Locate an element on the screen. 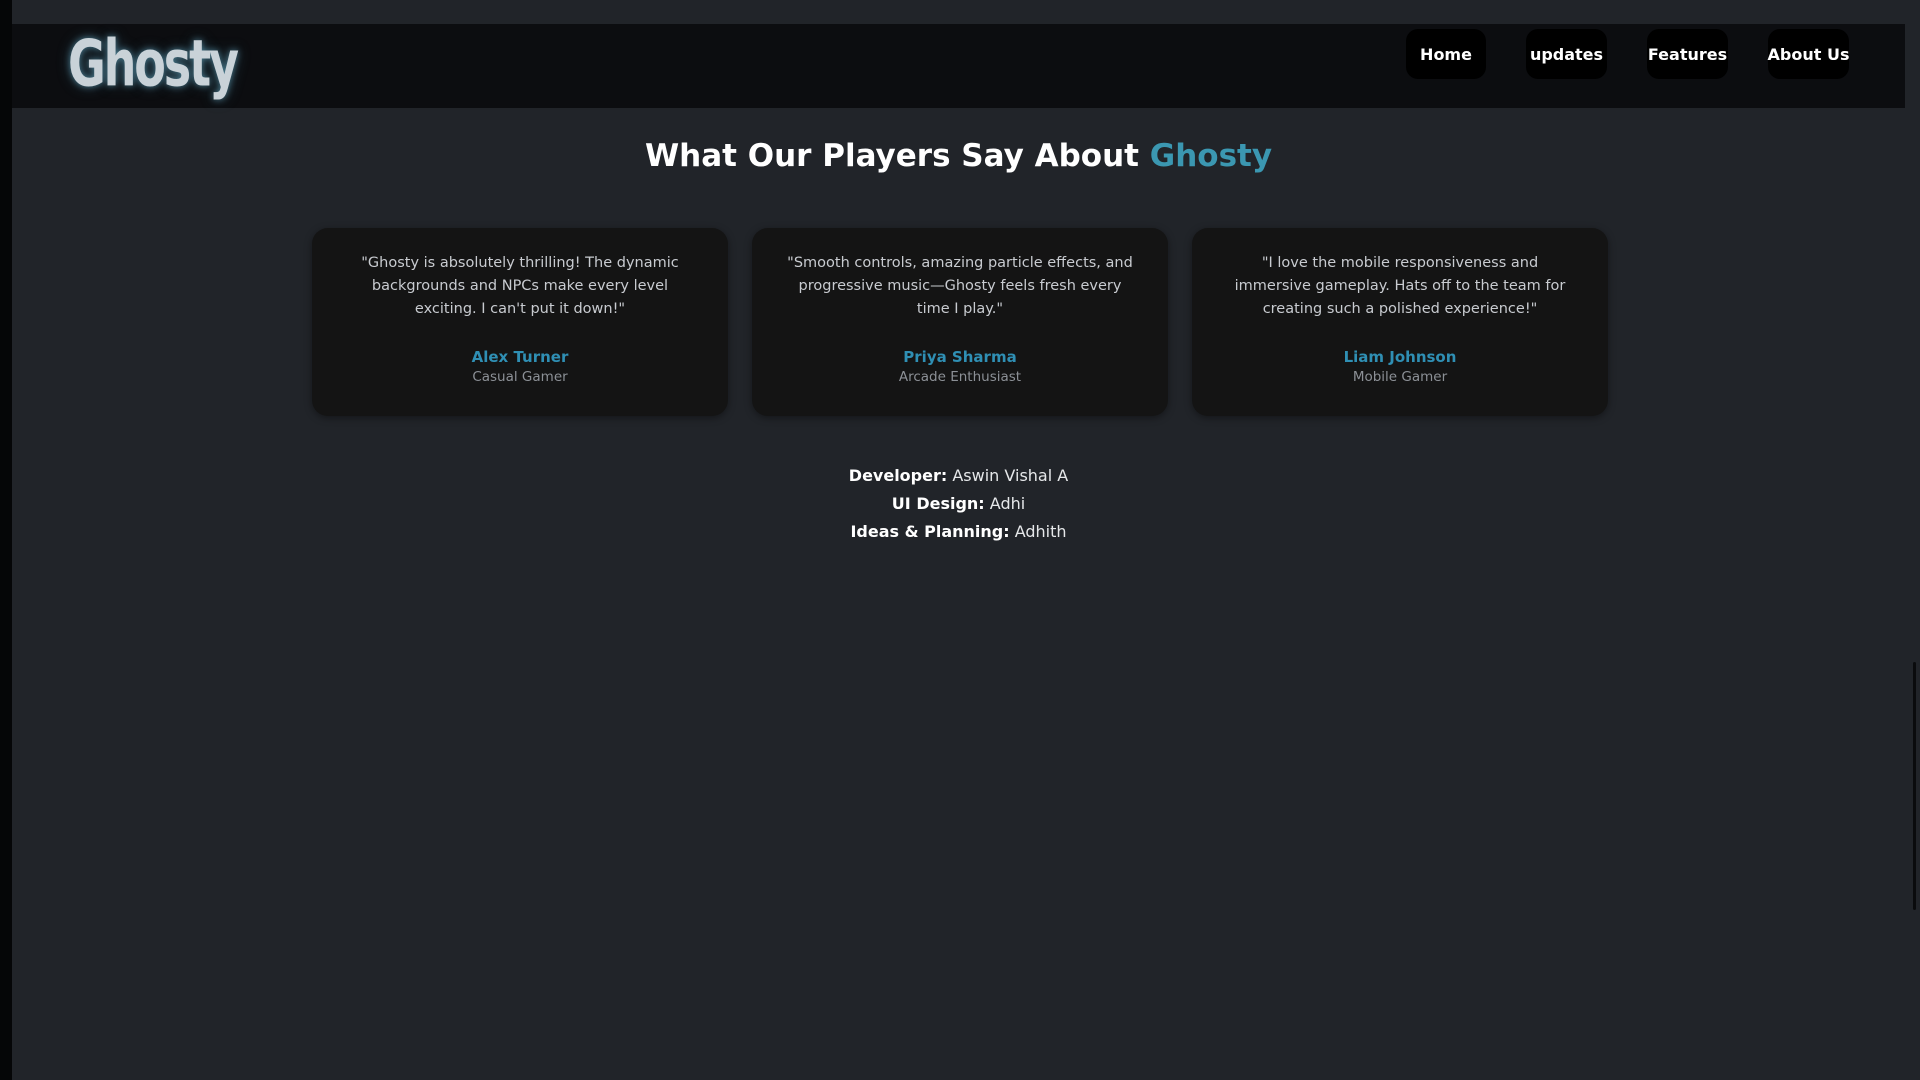 This screenshot has width=1920, height=1080. testimonial-role: Casual Gamer is located at coordinates (520, 377).